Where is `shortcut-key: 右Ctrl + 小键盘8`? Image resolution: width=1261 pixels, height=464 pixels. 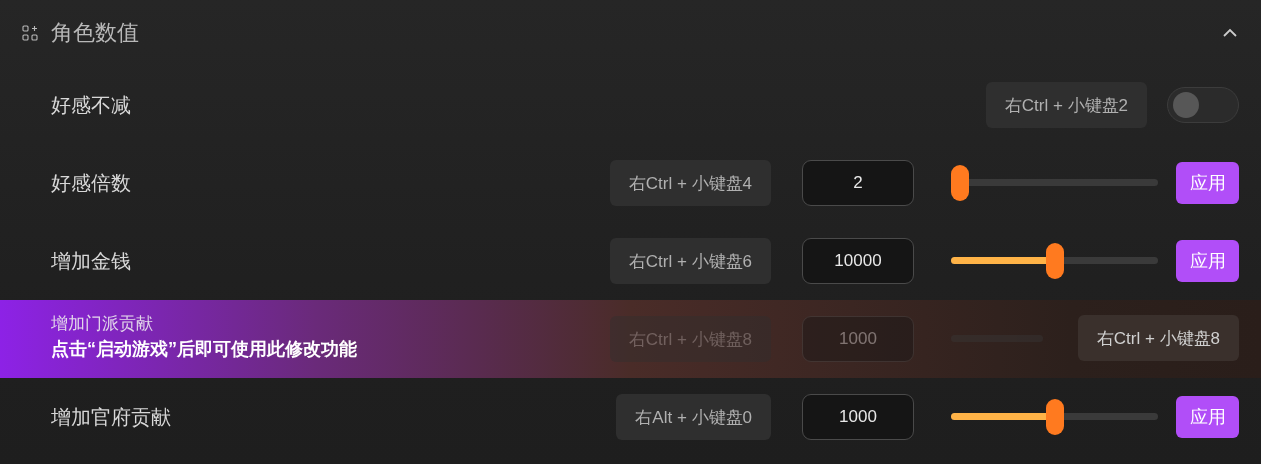
shortcut-key: 右Ctrl + 小键盘8 is located at coordinates (1158, 338).